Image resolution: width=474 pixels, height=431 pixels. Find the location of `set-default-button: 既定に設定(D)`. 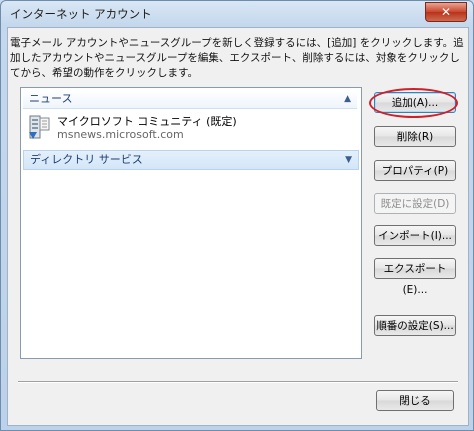

set-default-button: 既定に設定(D) is located at coordinates (415, 203).